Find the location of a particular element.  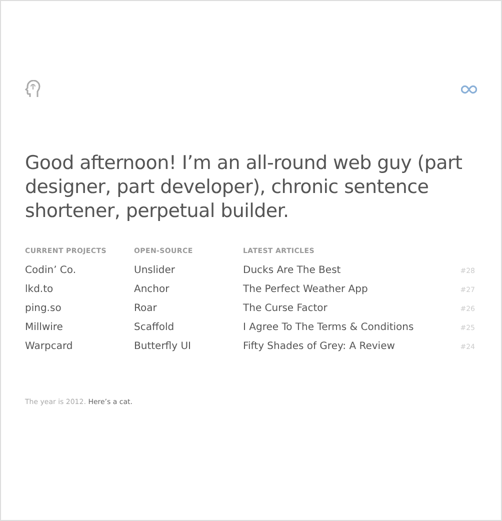

item-link: The Curse Factor is located at coordinates (285, 308).